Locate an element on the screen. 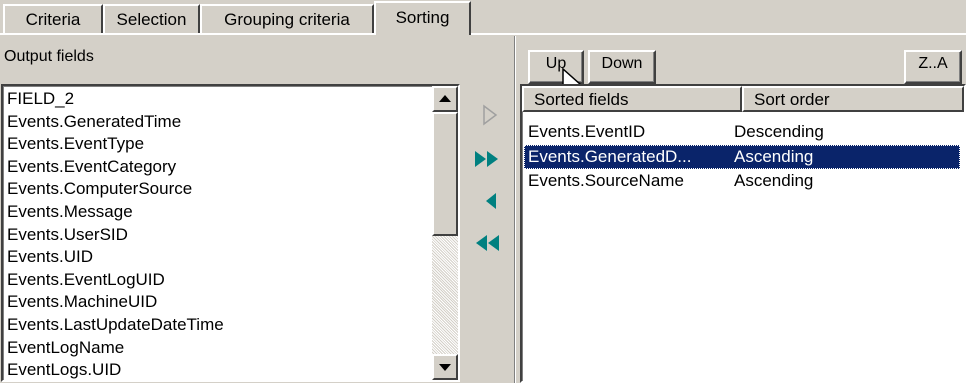 This screenshot has width=966, height=383. double-triangle-right-icon is located at coordinates (486, 159).